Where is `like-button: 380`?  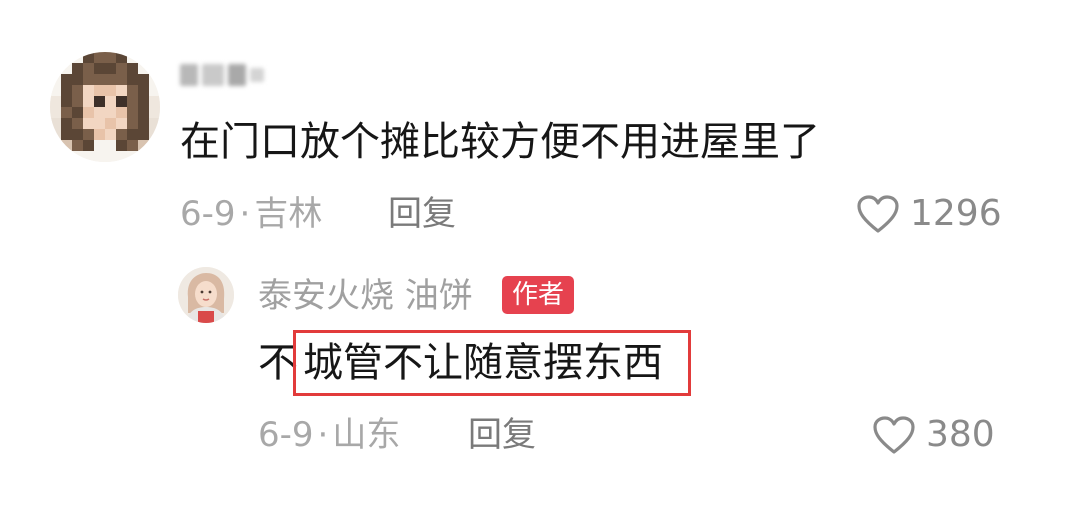 like-button: 380 is located at coordinates (933, 435).